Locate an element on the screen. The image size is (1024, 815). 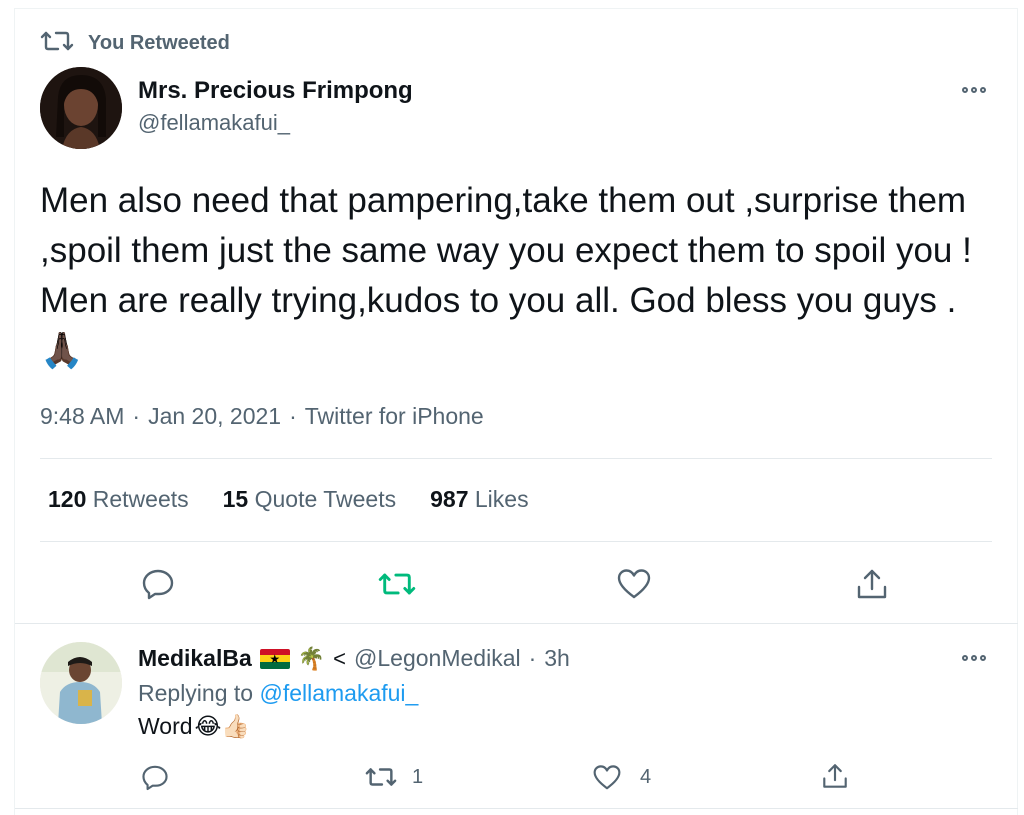
retweet-button is located at coordinates (397, 584).